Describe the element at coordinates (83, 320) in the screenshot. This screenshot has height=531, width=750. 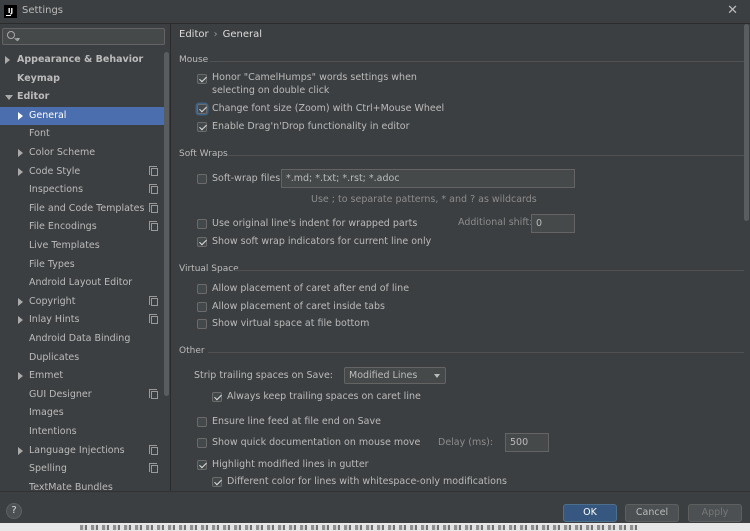
I see `sidebar-item-inlay-hints: Inlay Hints` at that location.